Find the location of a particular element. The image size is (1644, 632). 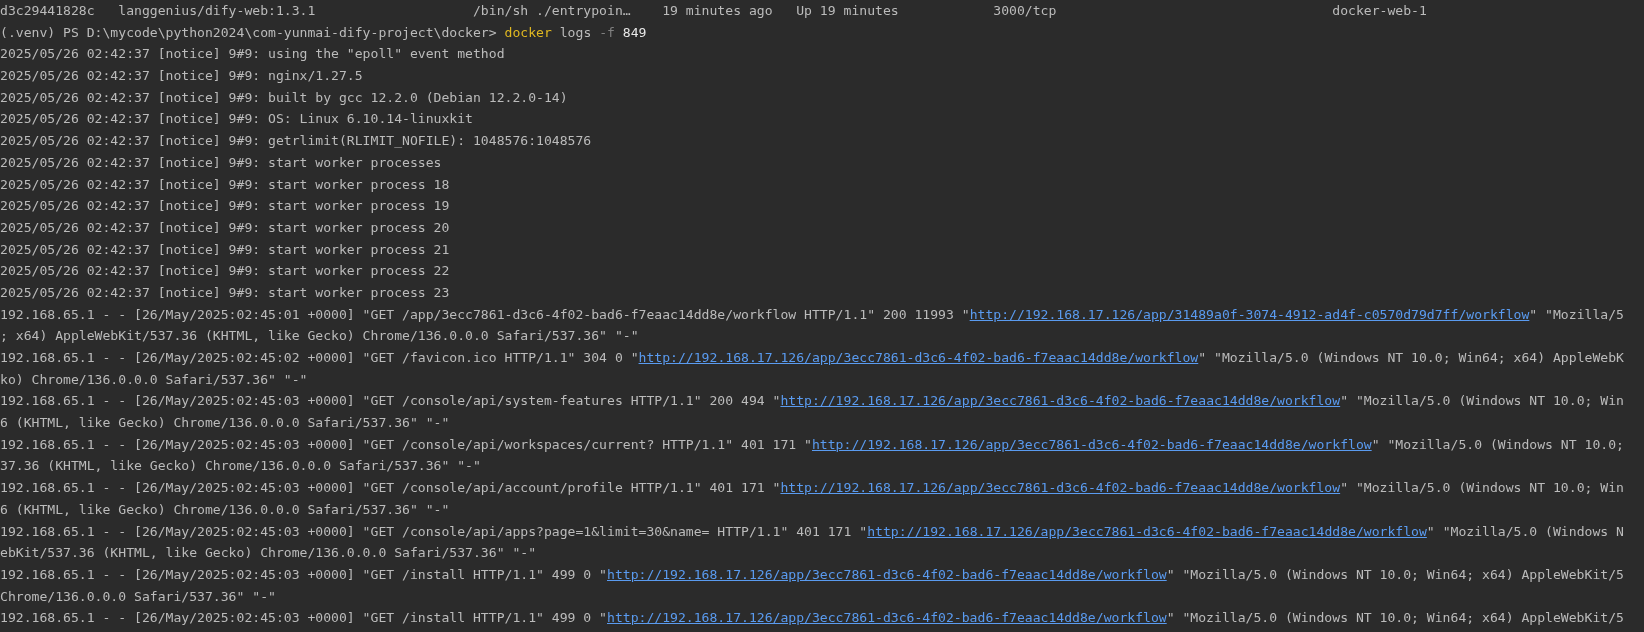

log-line: 192.168.65.1 - - [26/May/2025:02:45:03 +0000] "GET /console/api/account/profile HTTP/1.1" 401 171 "http://192.168.17.126/app/3ecc7861-d3c6-4f02-bad6-f7eaac14dd8e/workflow" "Mozilla/5.0 (Windows NT 10.0; Win is located at coordinates (812, 488).